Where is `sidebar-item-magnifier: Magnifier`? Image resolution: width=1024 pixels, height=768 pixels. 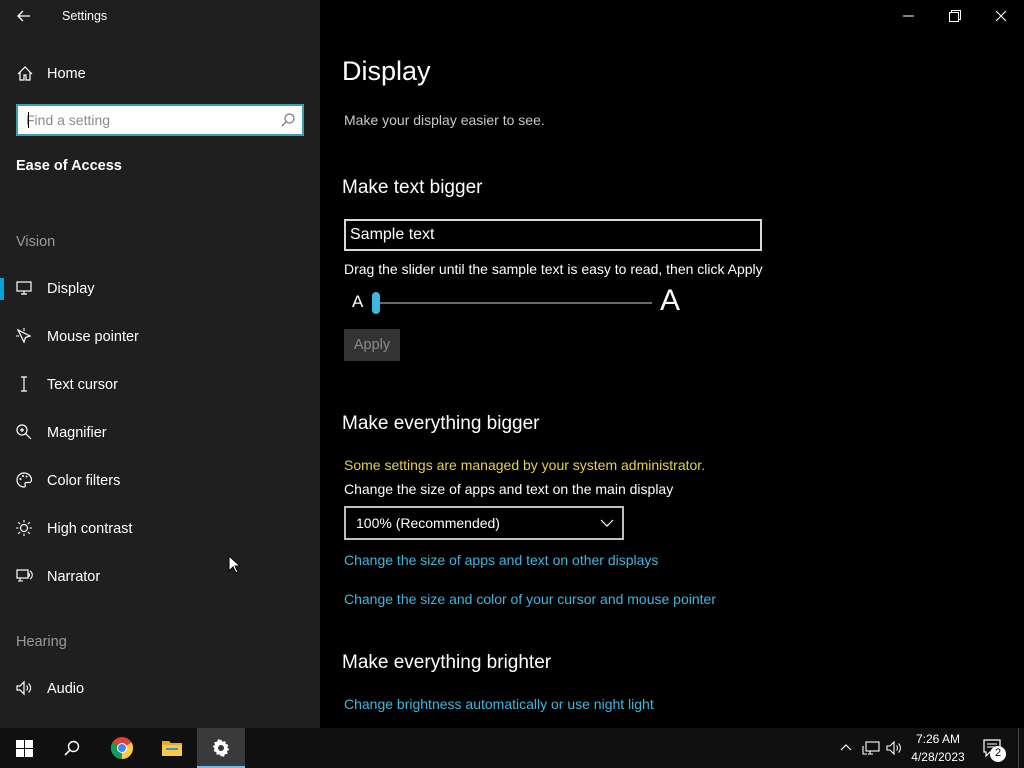 sidebar-item-magnifier: Magnifier is located at coordinates (160, 433).